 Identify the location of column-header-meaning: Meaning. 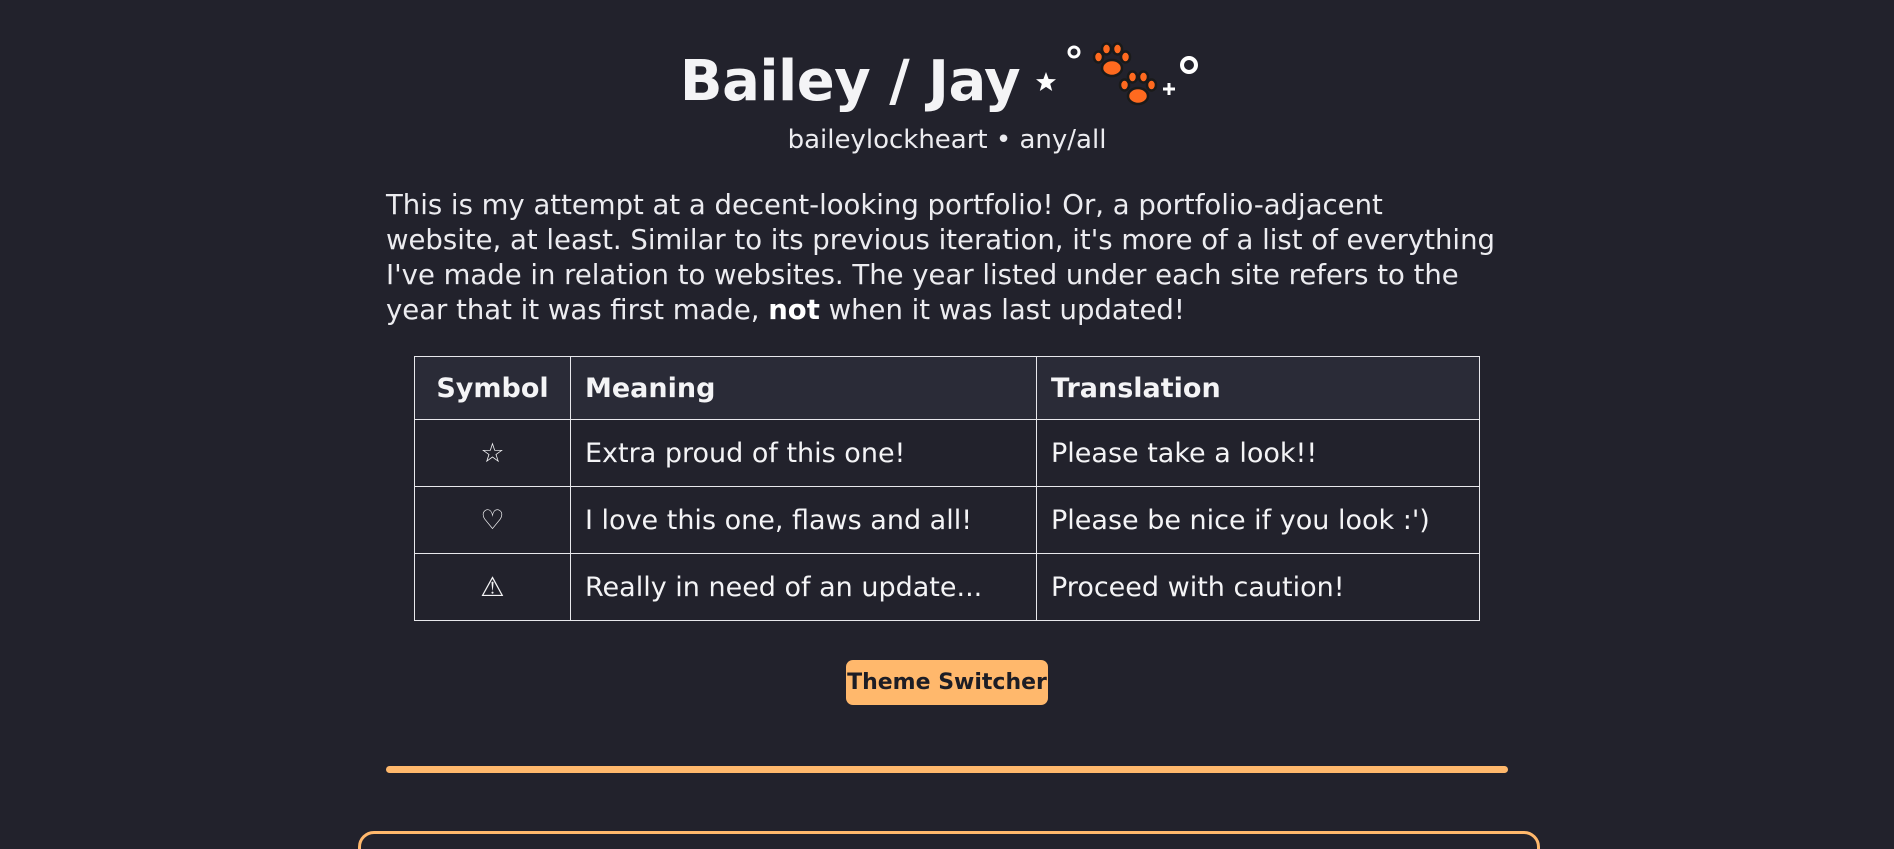
(803, 388).